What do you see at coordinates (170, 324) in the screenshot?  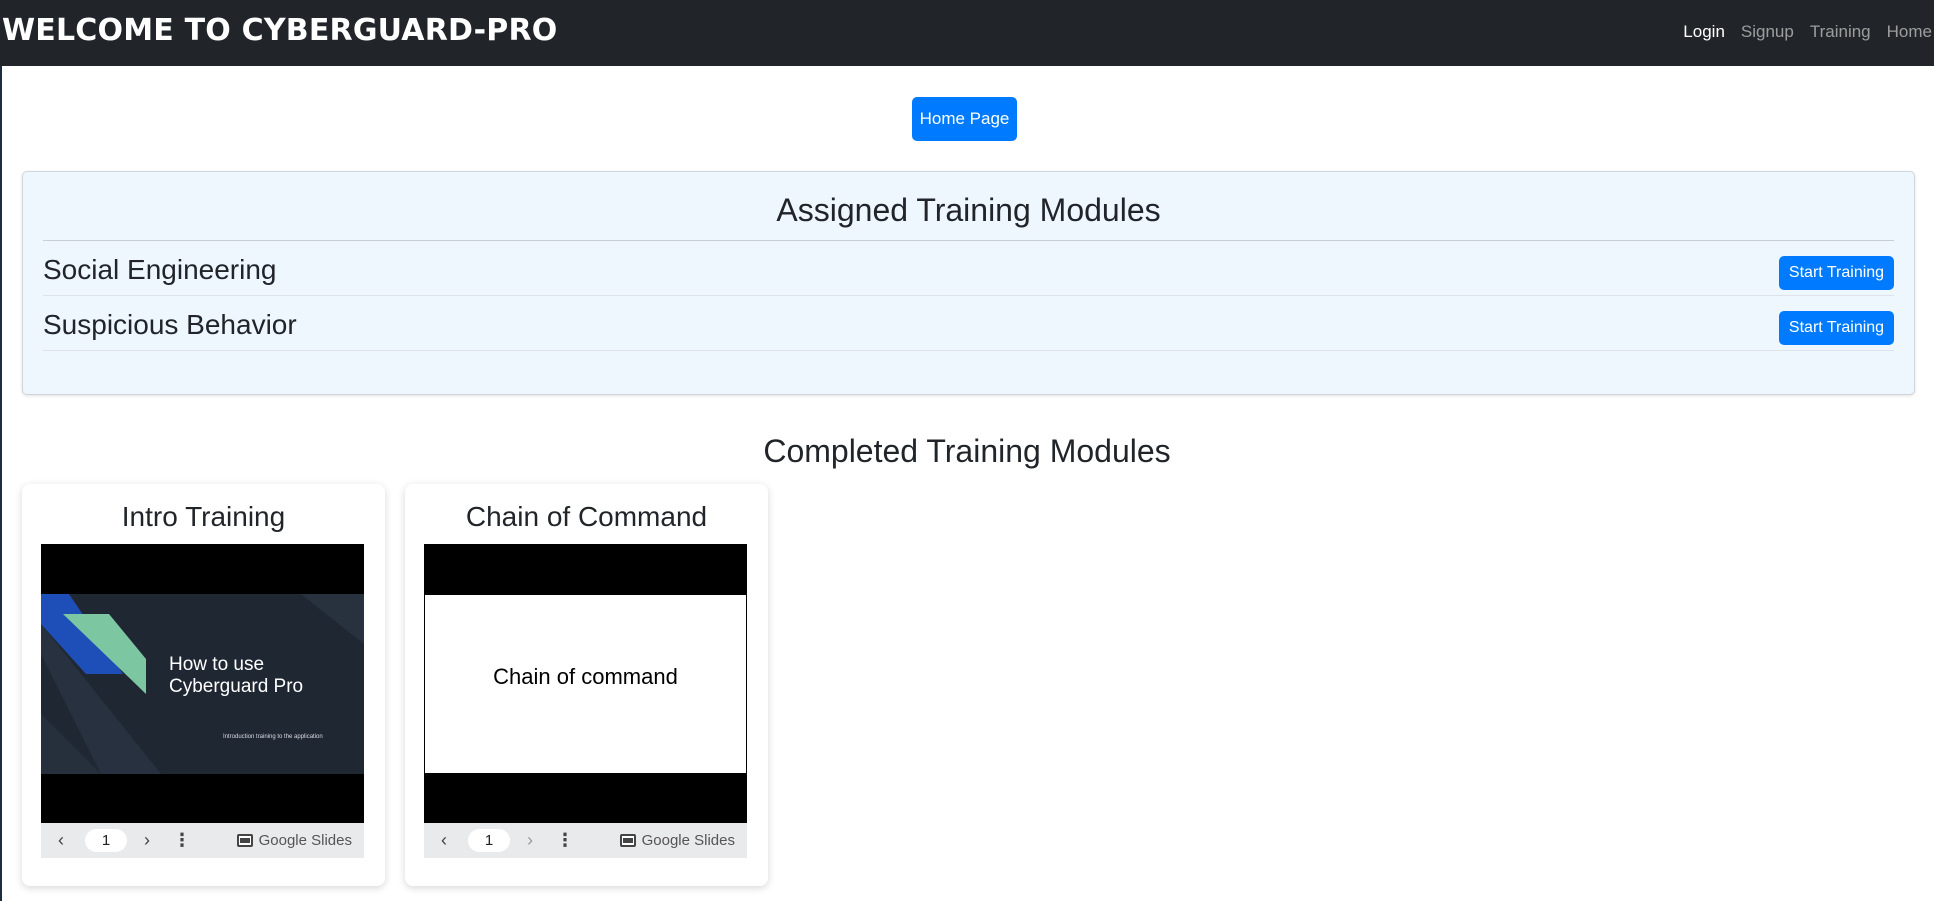 I see `module-name: Suspicious Behavior` at bounding box center [170, 324].